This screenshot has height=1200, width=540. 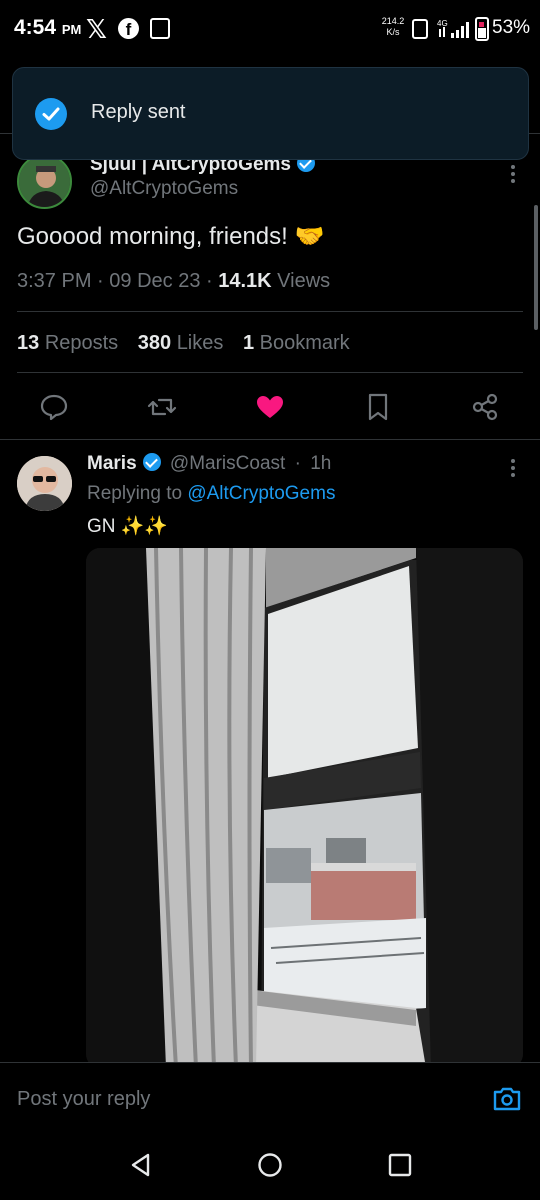 What do you see at coordinates (536, 267) in the screenshot?
I see `scrollbar` at bounding box center [536, 267].